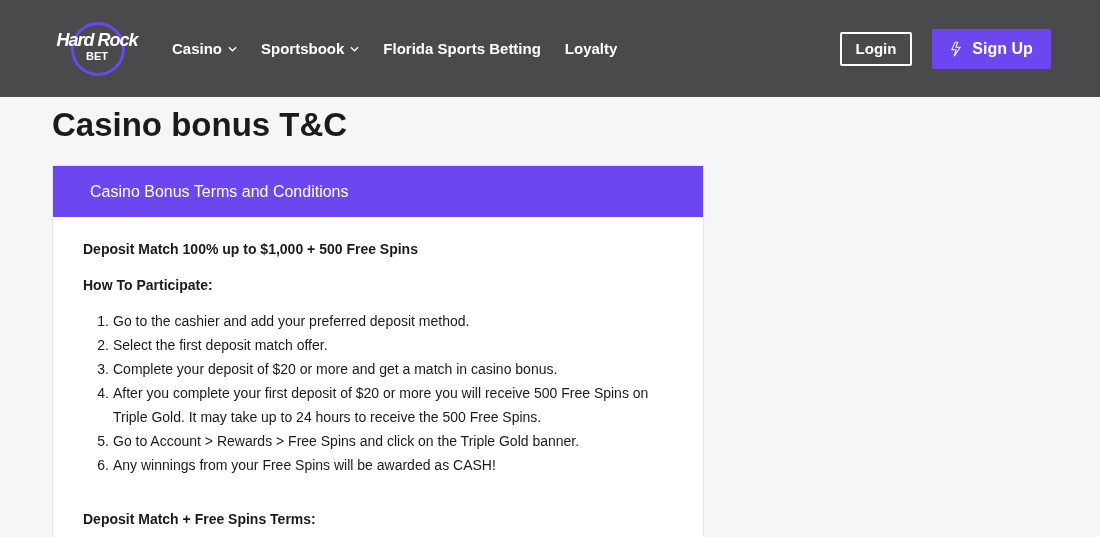  I want to click on list-number: 6., so click(103, 465).